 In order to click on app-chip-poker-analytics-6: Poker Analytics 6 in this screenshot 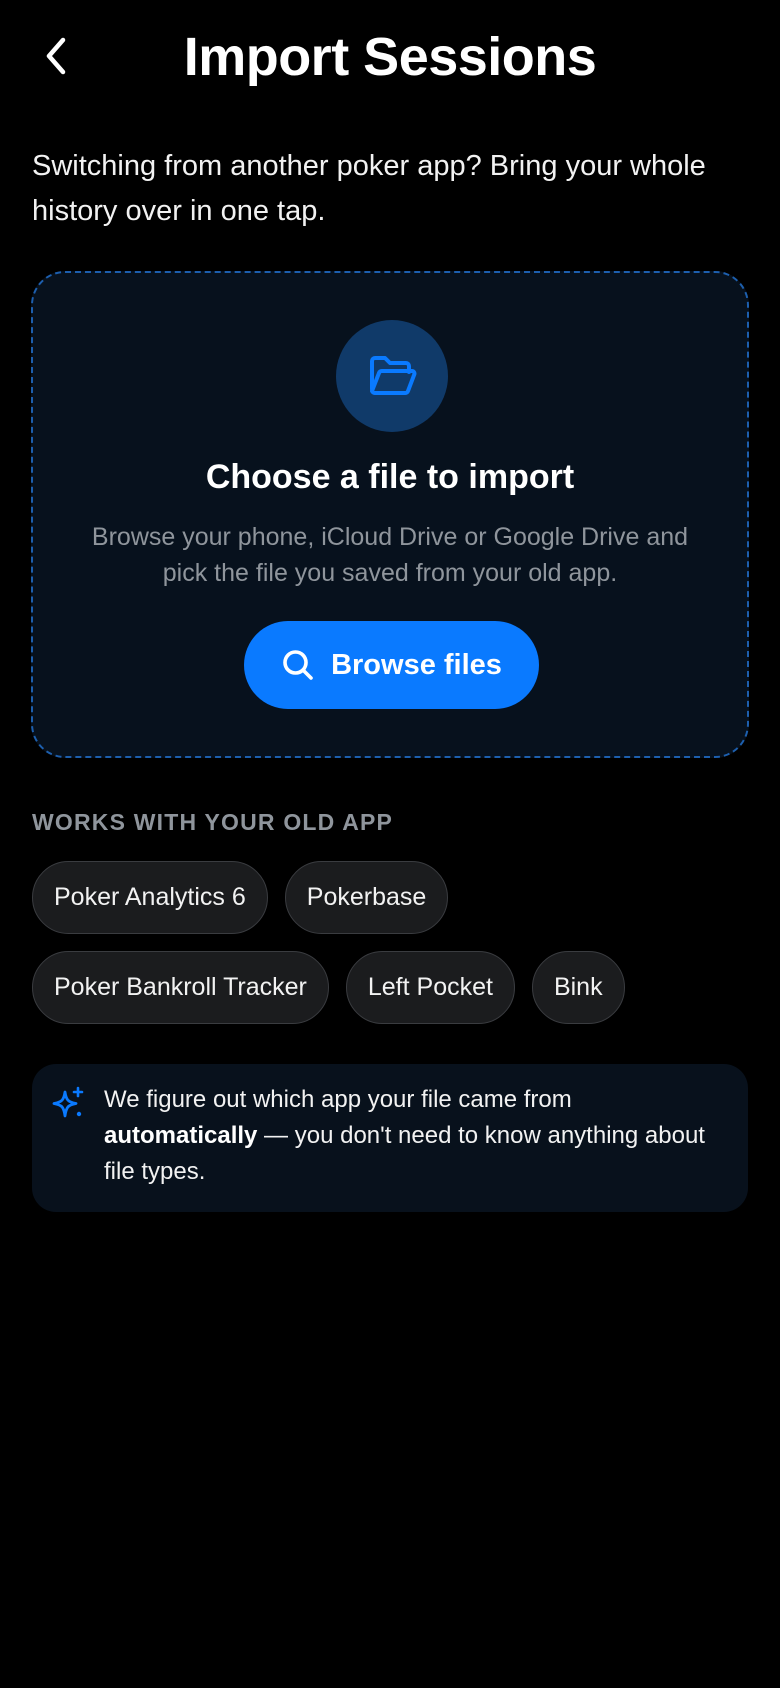, I will do `click(150, 897)`.